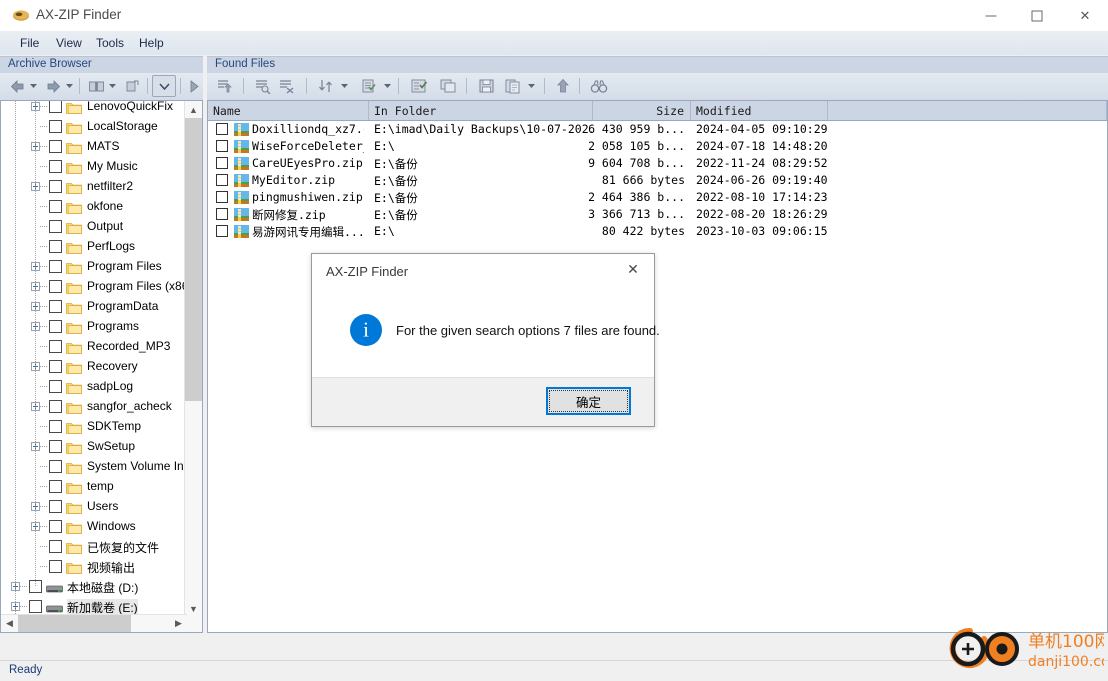 This screenshot has height=681, width=1108. What do you see at coordinates (369, 86) in the screenshot?
I see `edit-options-button` at bounding box center [369, 86].